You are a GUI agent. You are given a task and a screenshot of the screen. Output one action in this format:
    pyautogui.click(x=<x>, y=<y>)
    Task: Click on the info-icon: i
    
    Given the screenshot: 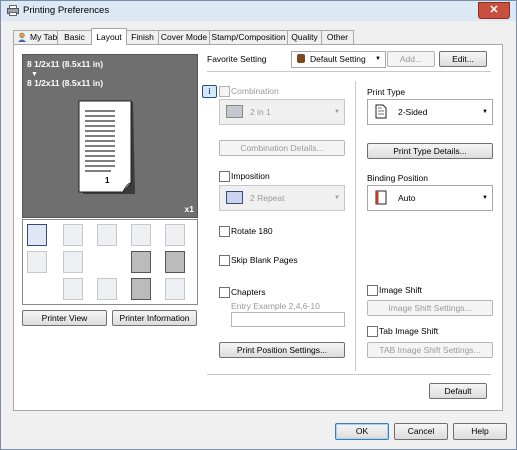 What is the action you would take?
    pyautogui.click(x=209, y=91)
    